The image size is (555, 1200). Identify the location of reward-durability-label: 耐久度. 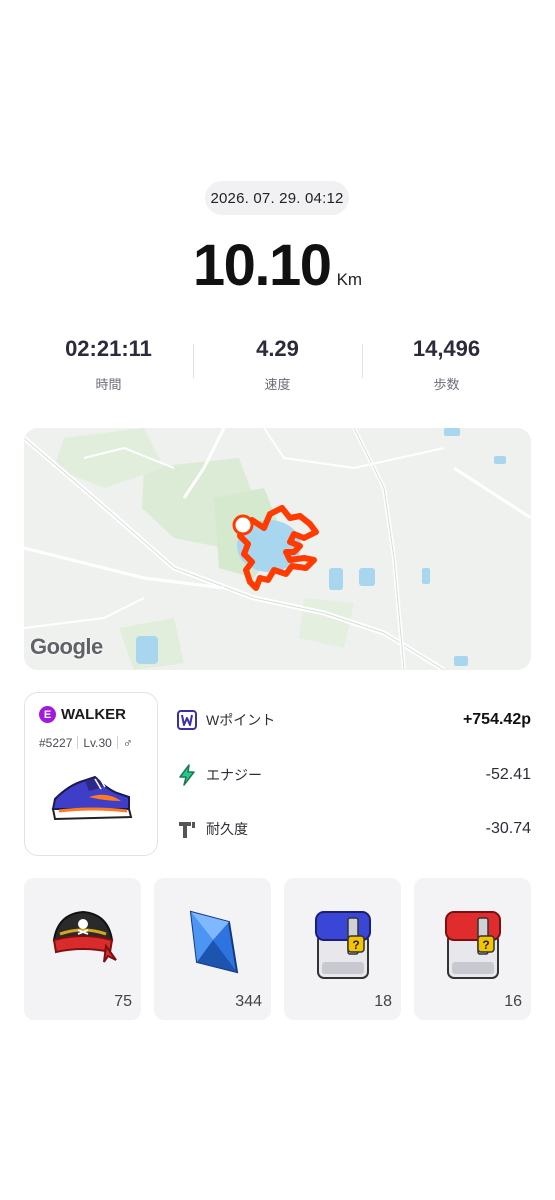
(227, 829).